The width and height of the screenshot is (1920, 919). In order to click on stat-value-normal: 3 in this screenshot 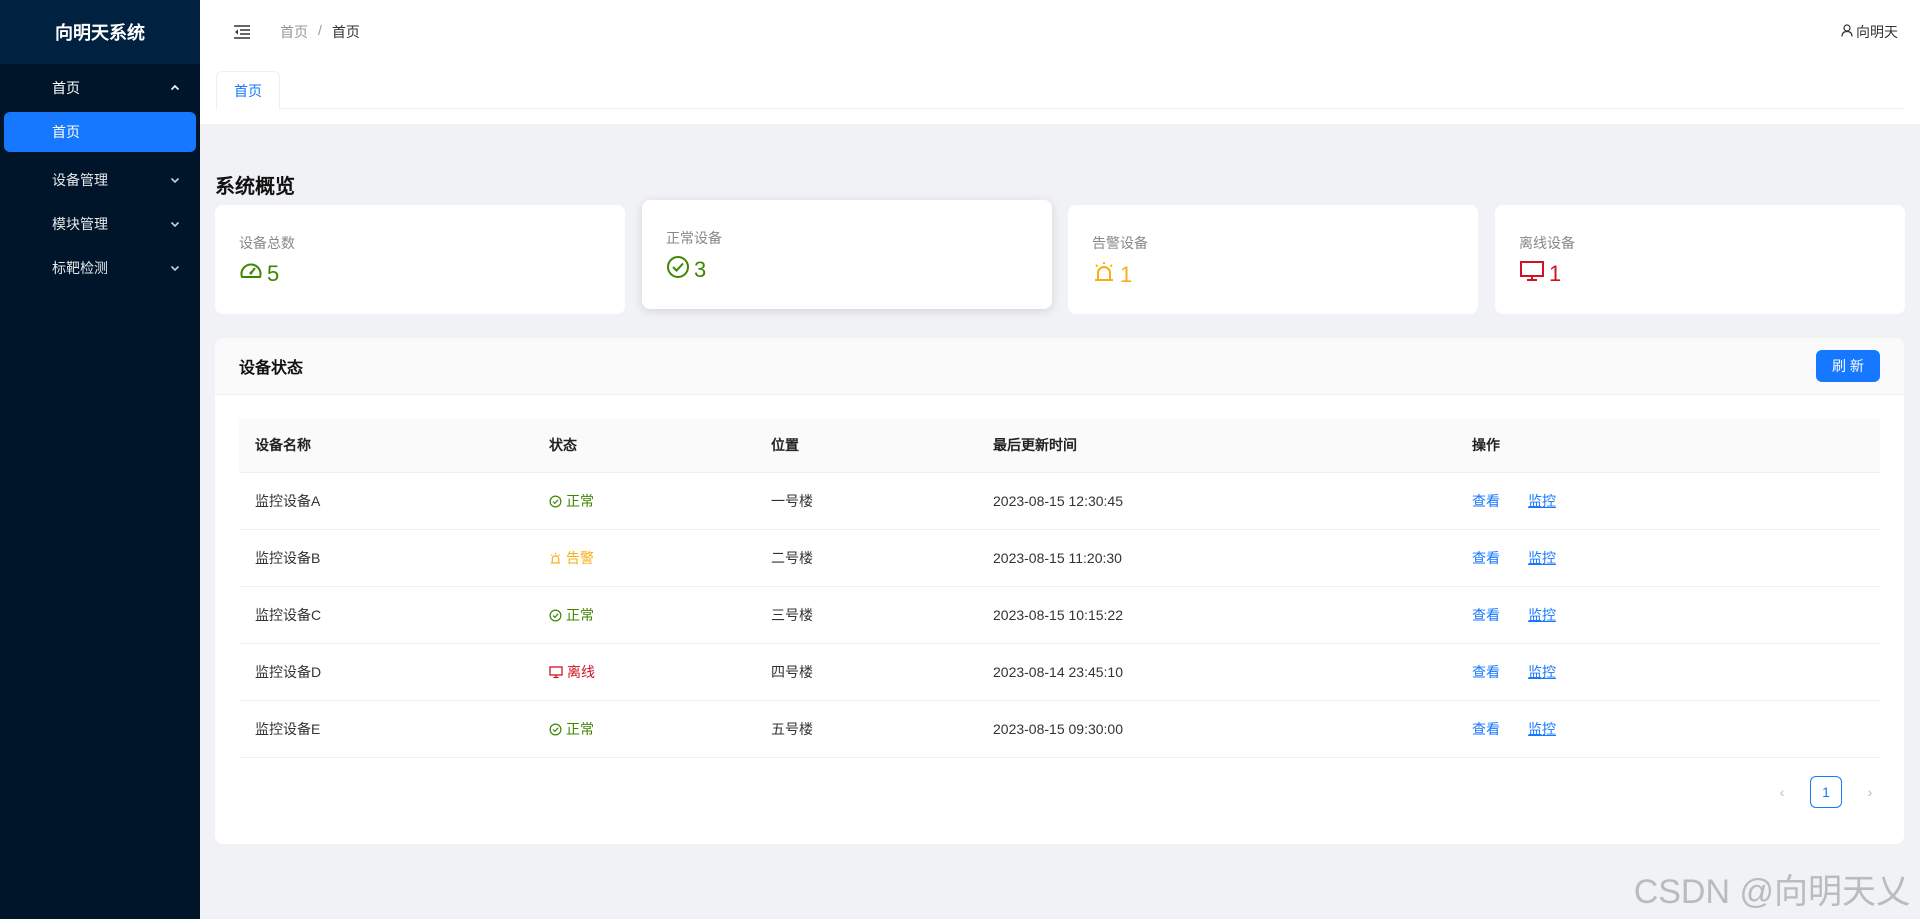, I will do `click(686, 270)`.